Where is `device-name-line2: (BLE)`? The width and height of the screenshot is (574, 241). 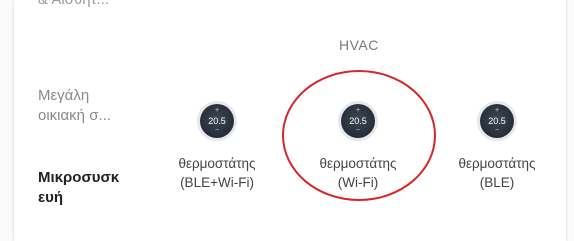 device-name-line2: (BLE) is located at coordinates (497, 182).